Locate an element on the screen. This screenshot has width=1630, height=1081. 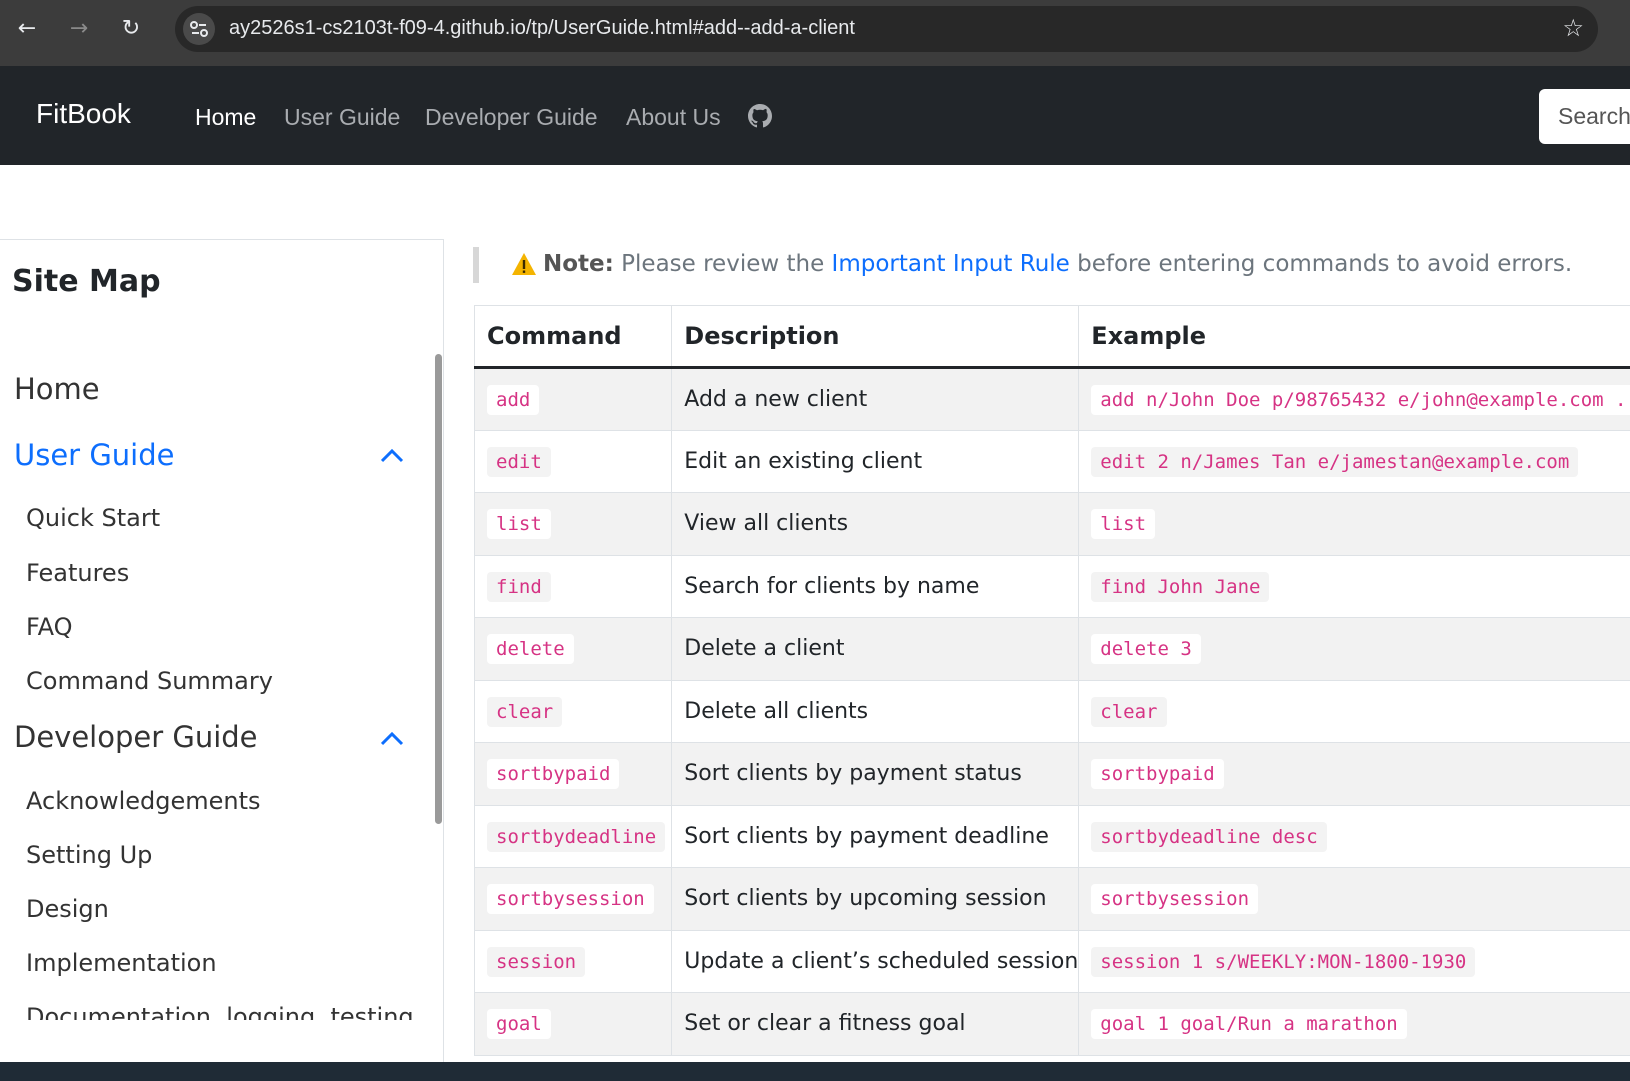
site-info-icon is located at coordinates (199, 29).